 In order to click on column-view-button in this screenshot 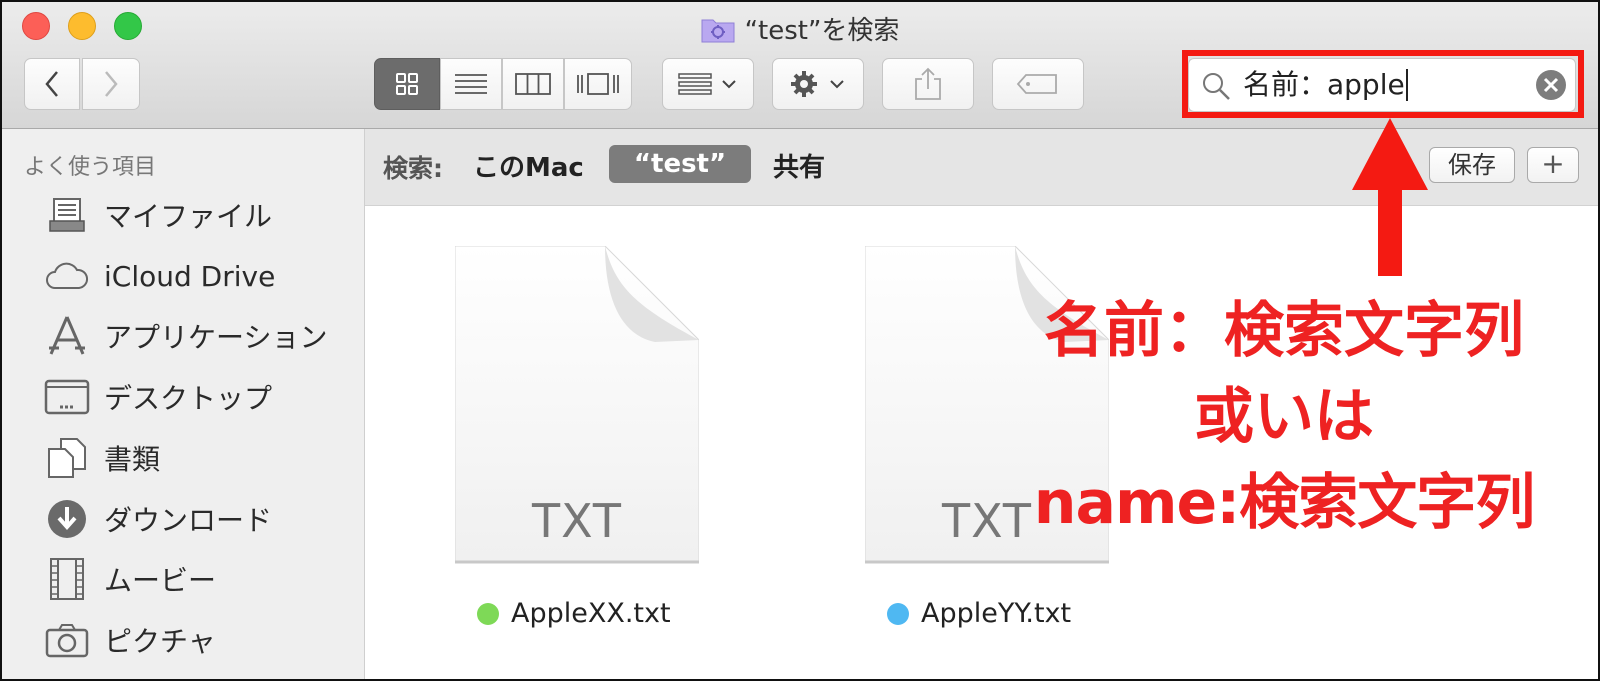, I will do `click(533, 84)`.